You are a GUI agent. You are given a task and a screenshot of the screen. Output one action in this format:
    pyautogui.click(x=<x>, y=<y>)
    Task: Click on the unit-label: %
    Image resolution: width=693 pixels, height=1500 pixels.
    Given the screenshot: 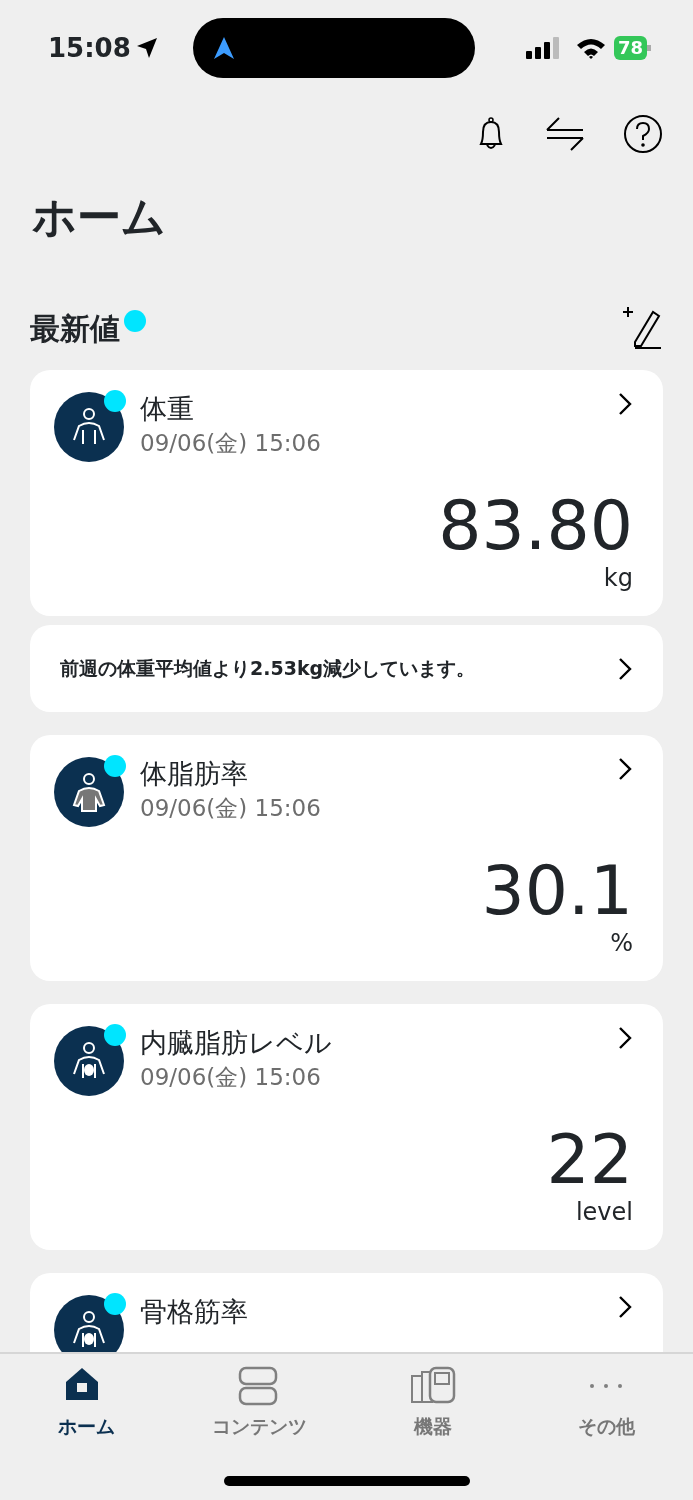 What is the action you would take?
    pyautogui.click(x=621, y=943)
    